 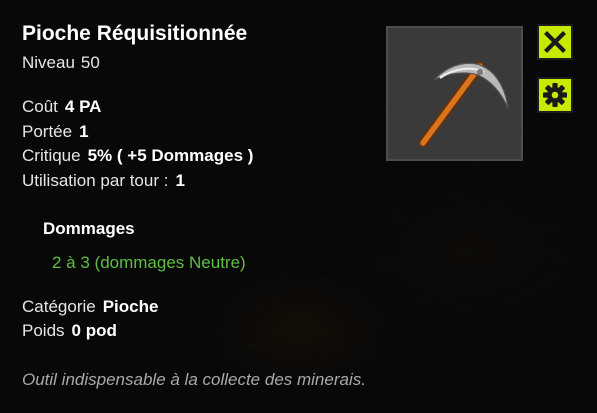 What do you see at coordinates (47, 131) in the screenshot?
I see `range-label: Portée` at bounding box center [47, 131].